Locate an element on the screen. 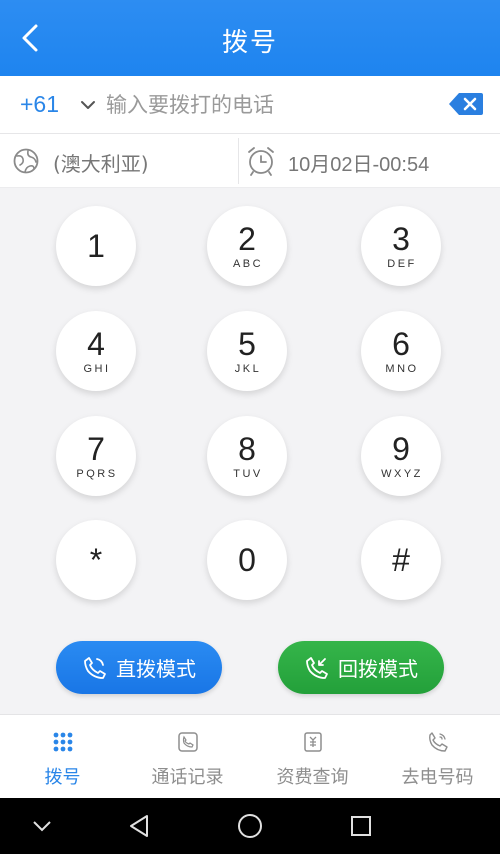 The image size is (500, 854). key-hash: # is located at coordinates (401, 560).